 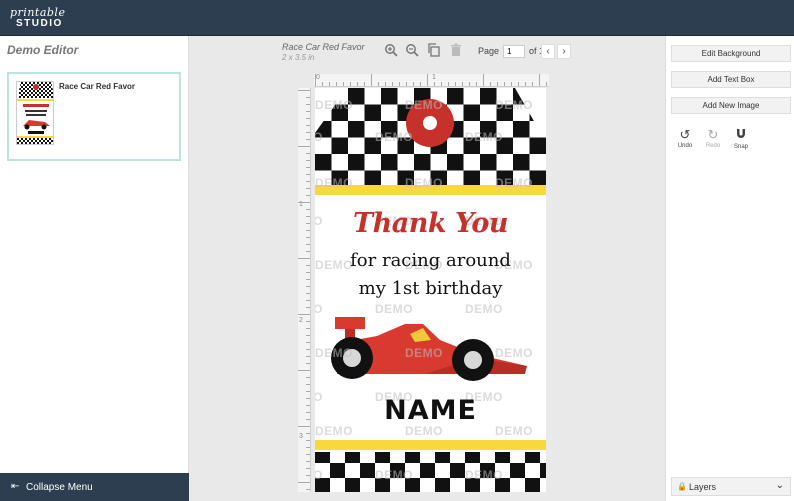 What do you see at coordinates (456, 52) in the screenshot?
I see `delete-button` at bounding box center [456, 52].